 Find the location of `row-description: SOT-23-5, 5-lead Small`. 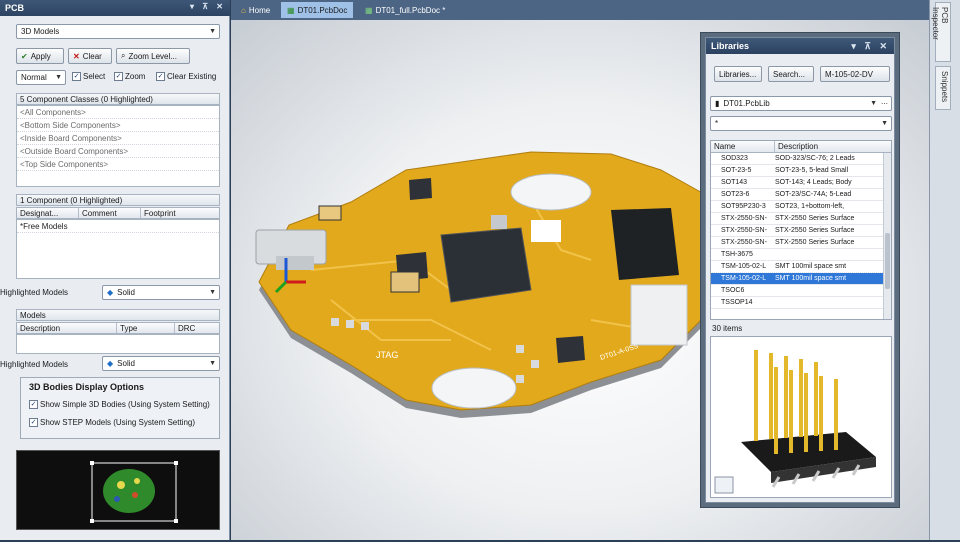

row-description: SOT-23-5, 5-lead Small is located at coordinates (812, 170).